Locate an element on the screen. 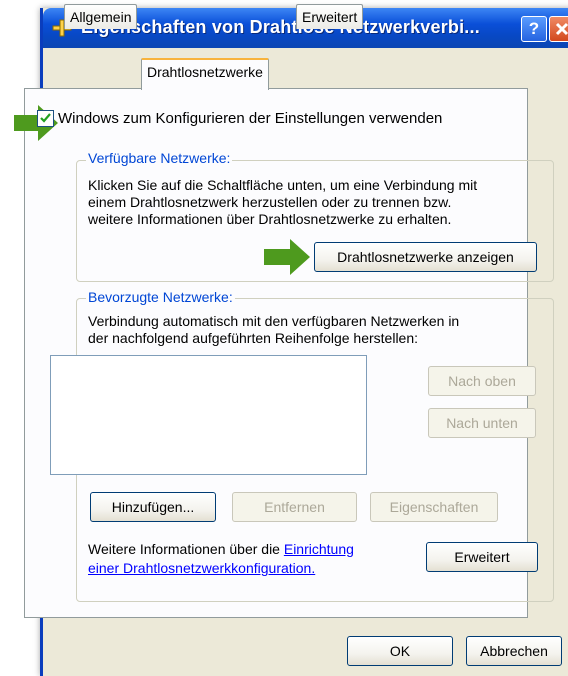  close-icon is located at coordinates (561, 29).